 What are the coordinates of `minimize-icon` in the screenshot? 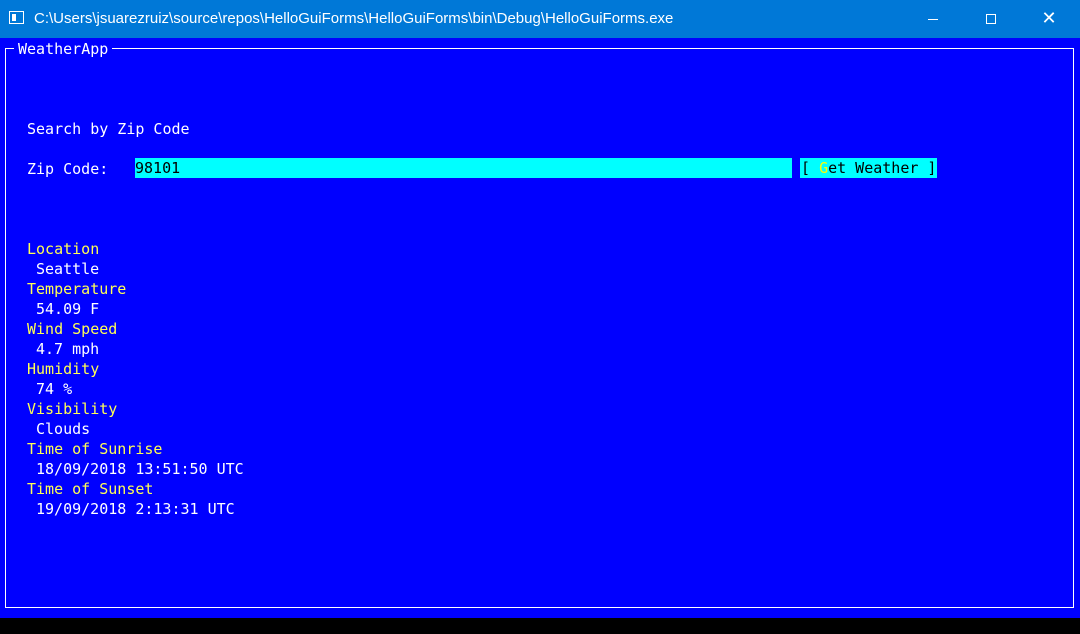 It's located at (933, 19).